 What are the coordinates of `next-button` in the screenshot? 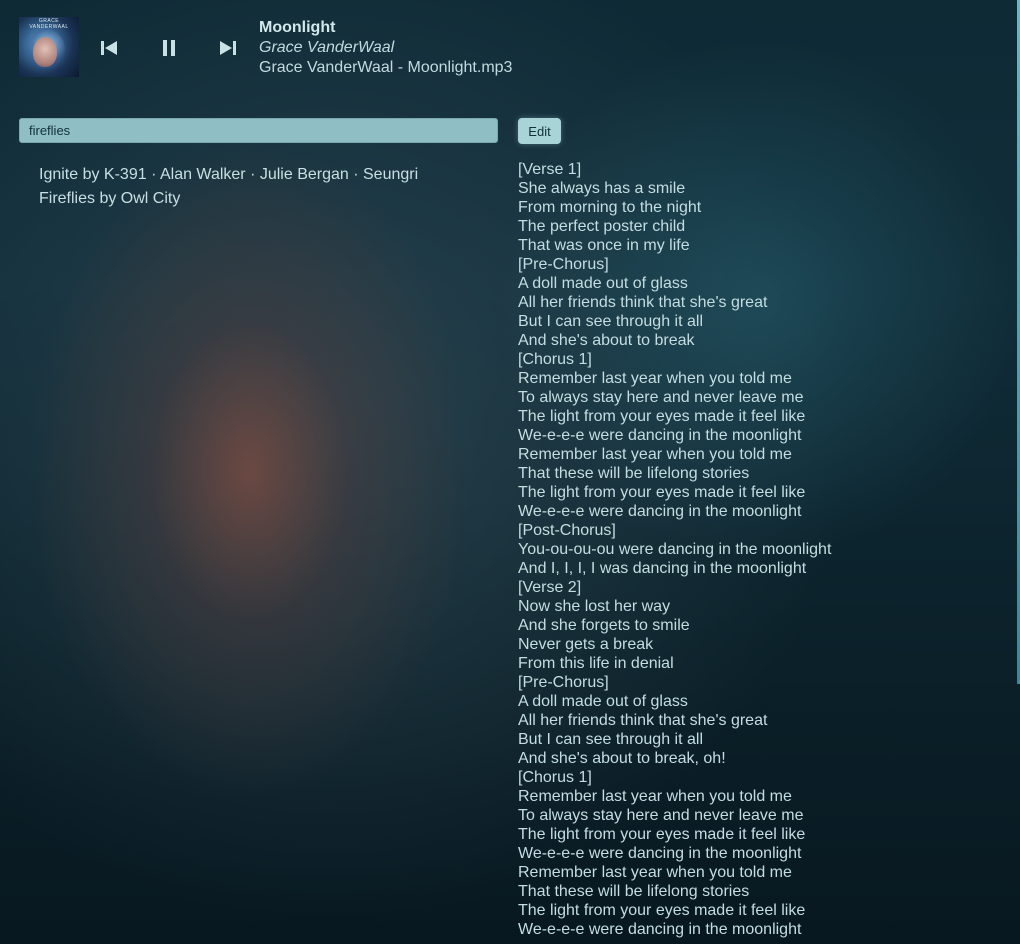 It's located at (228, 48).